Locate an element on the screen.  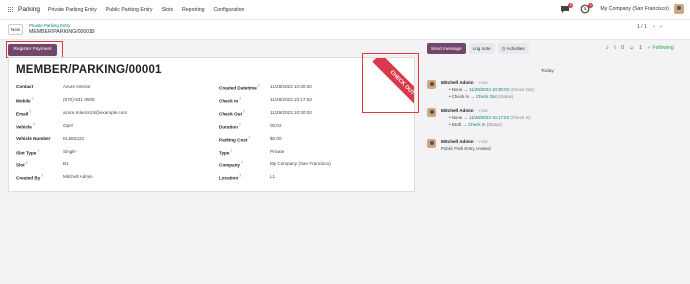
field-vehicle: Vehicle ? is located at coordinates (25, 126).